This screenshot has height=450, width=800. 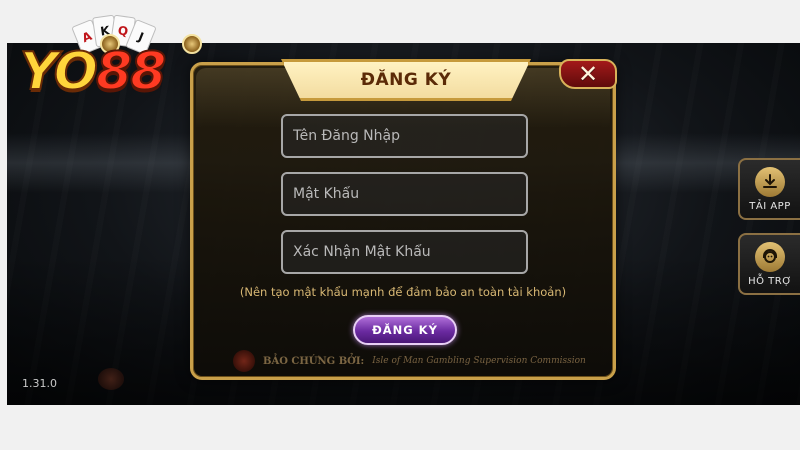 What do you see at coordinates (59, 72) in the screenshot?
I see `logo-text-yo: YO` at bounding box center [59, 72].